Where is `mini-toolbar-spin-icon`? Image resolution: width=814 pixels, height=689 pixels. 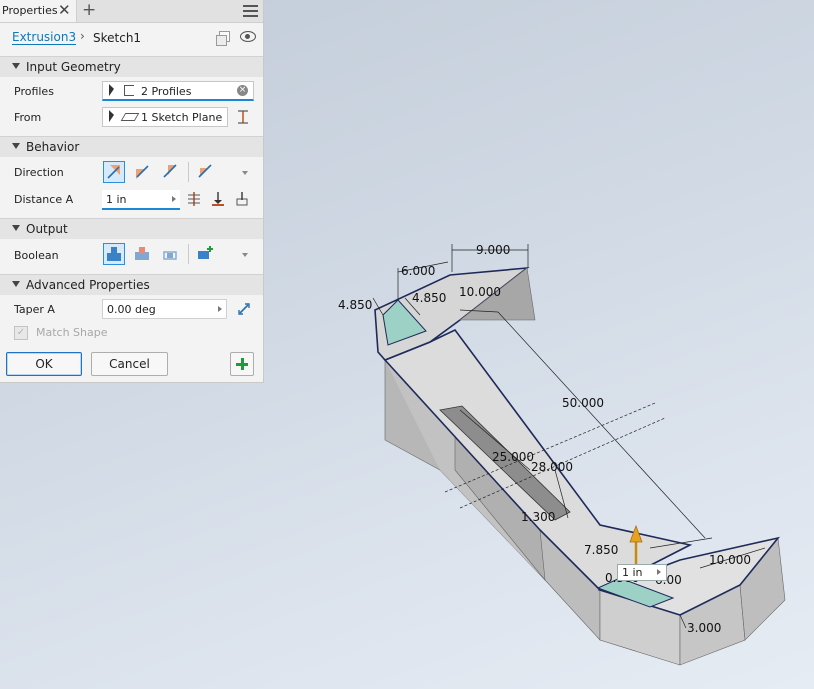
mini-toolbar-spin-icon is located at coordinates (659, 572).